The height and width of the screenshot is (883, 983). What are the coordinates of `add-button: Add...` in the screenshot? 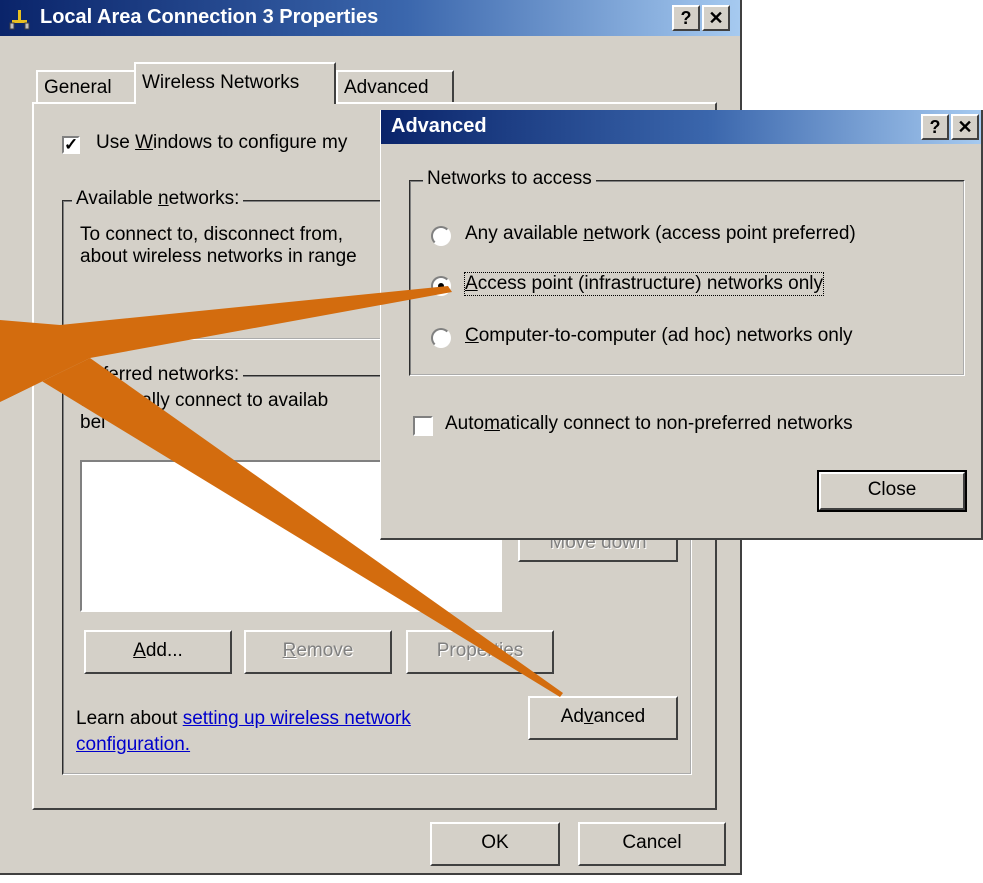 It's located at (158, 652).